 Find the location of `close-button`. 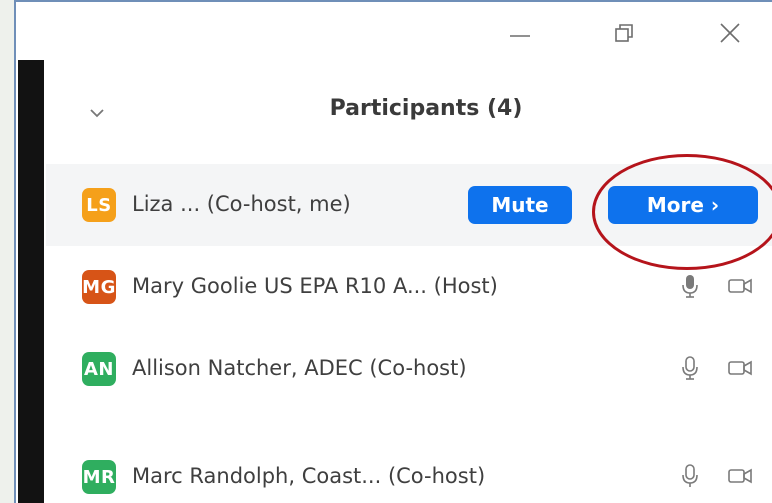

close-button is located at coordinates (730, 33).